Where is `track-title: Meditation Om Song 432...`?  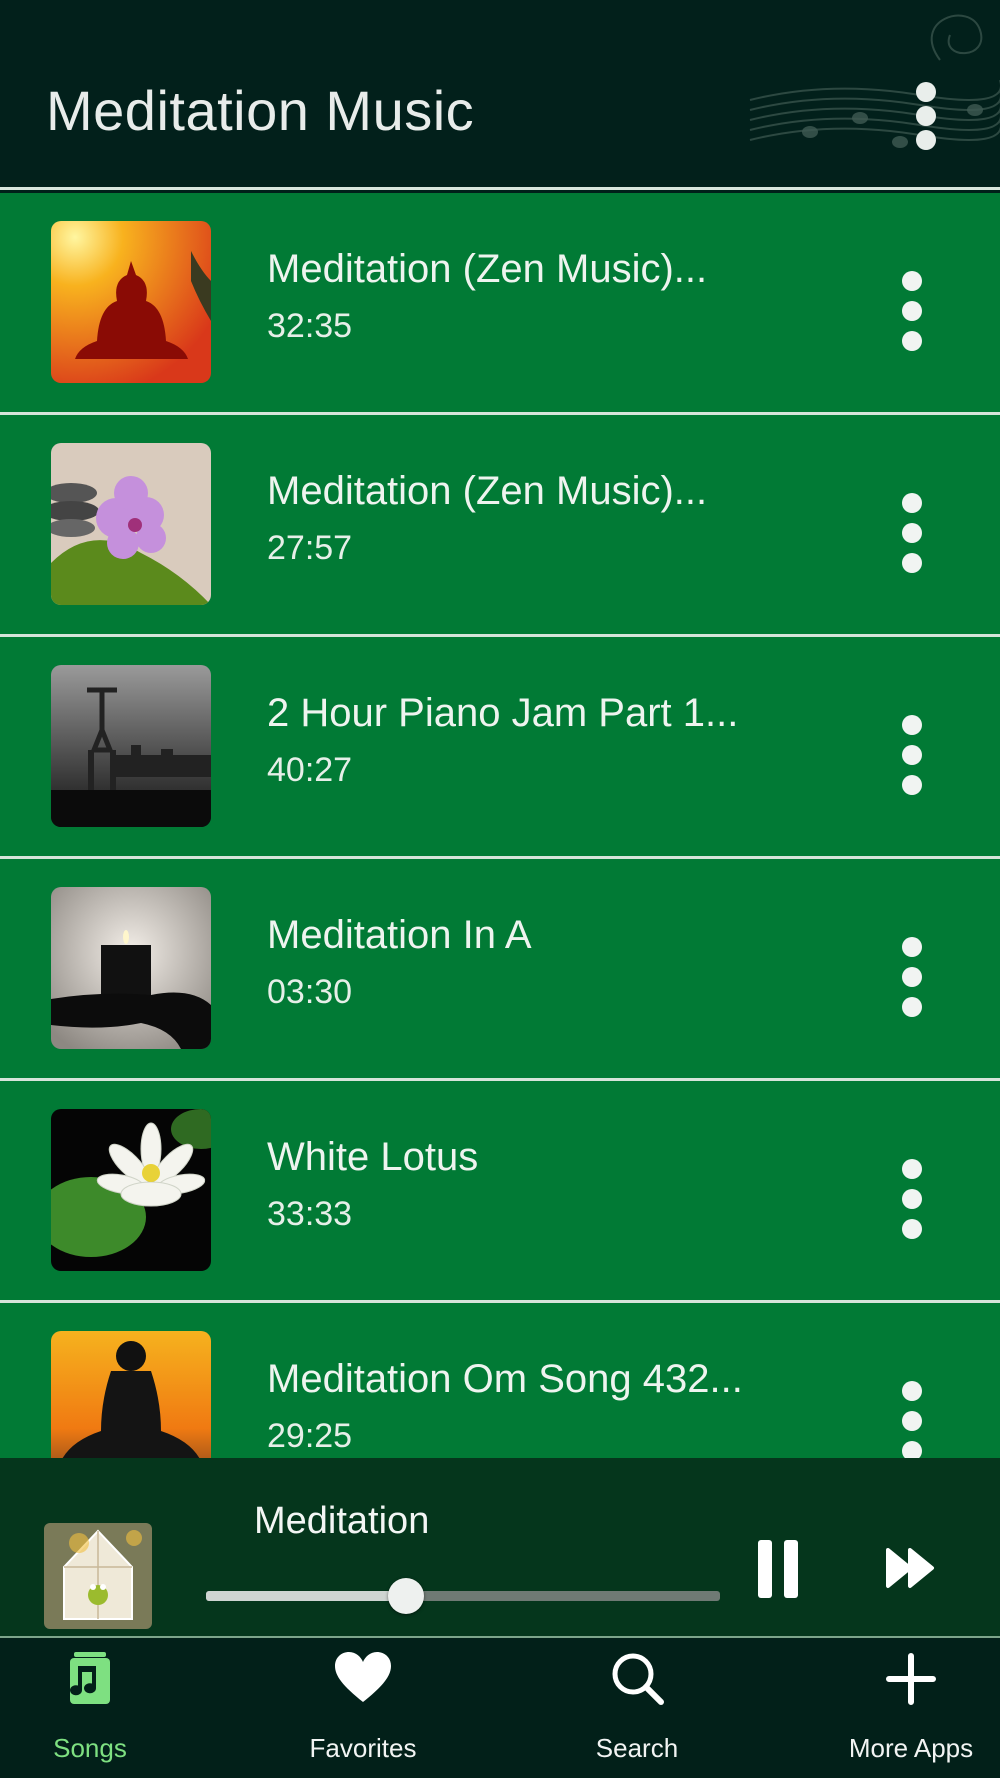
track-title: Meditation Om Song 432... is located at coordinates (505, 1379).